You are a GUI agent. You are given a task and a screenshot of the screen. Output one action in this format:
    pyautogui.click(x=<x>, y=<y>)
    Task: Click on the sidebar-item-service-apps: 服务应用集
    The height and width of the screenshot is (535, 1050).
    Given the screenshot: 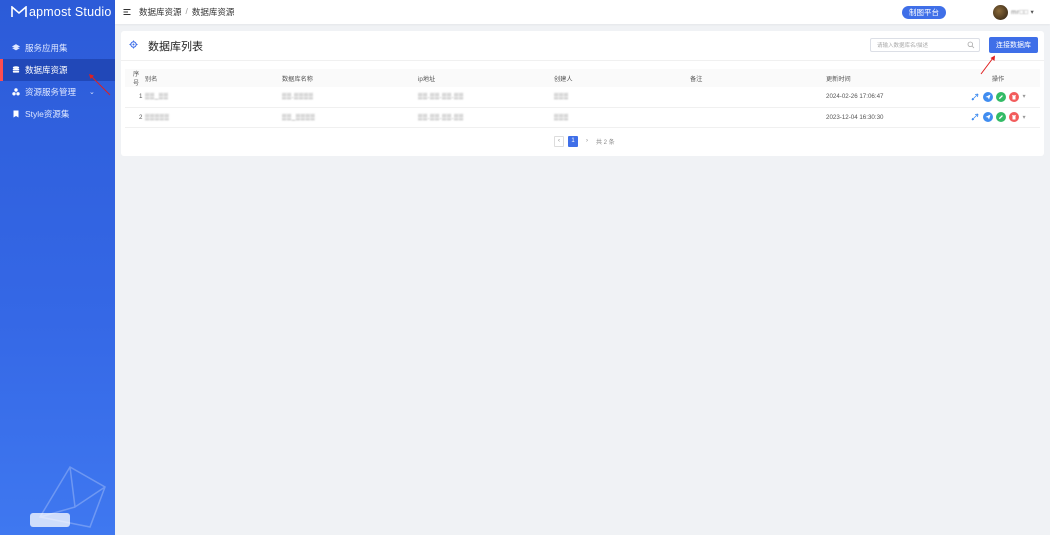 What is the action you would take?
    pyautogui.click(x=57, y=48)
    